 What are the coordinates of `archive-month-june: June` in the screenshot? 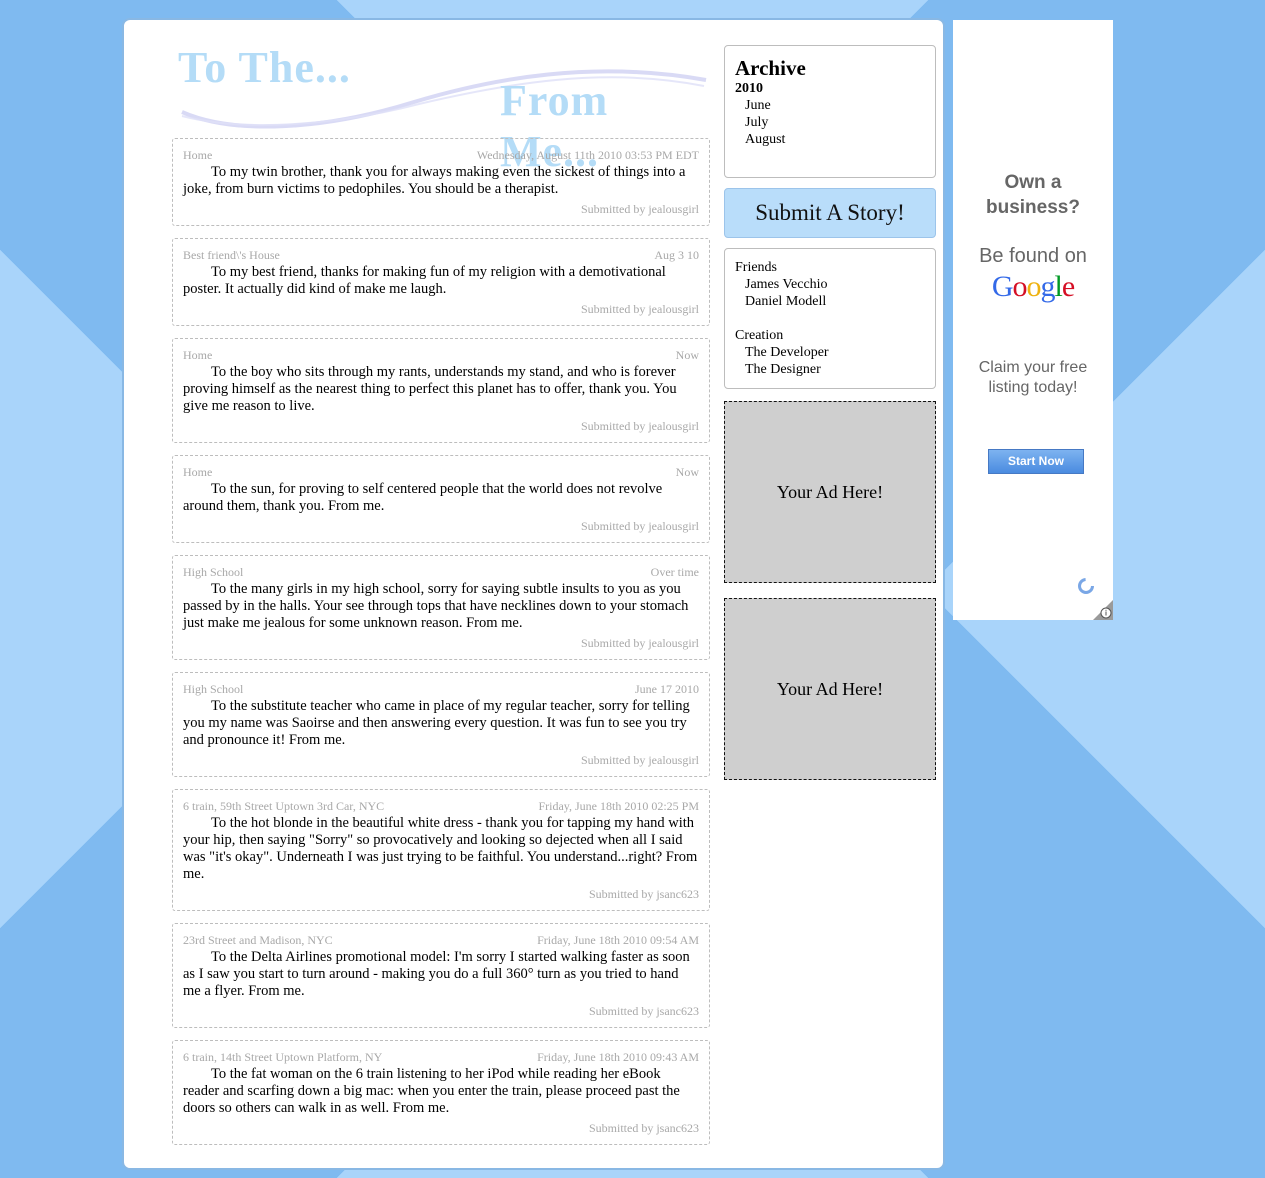 It's located at (830, 105).